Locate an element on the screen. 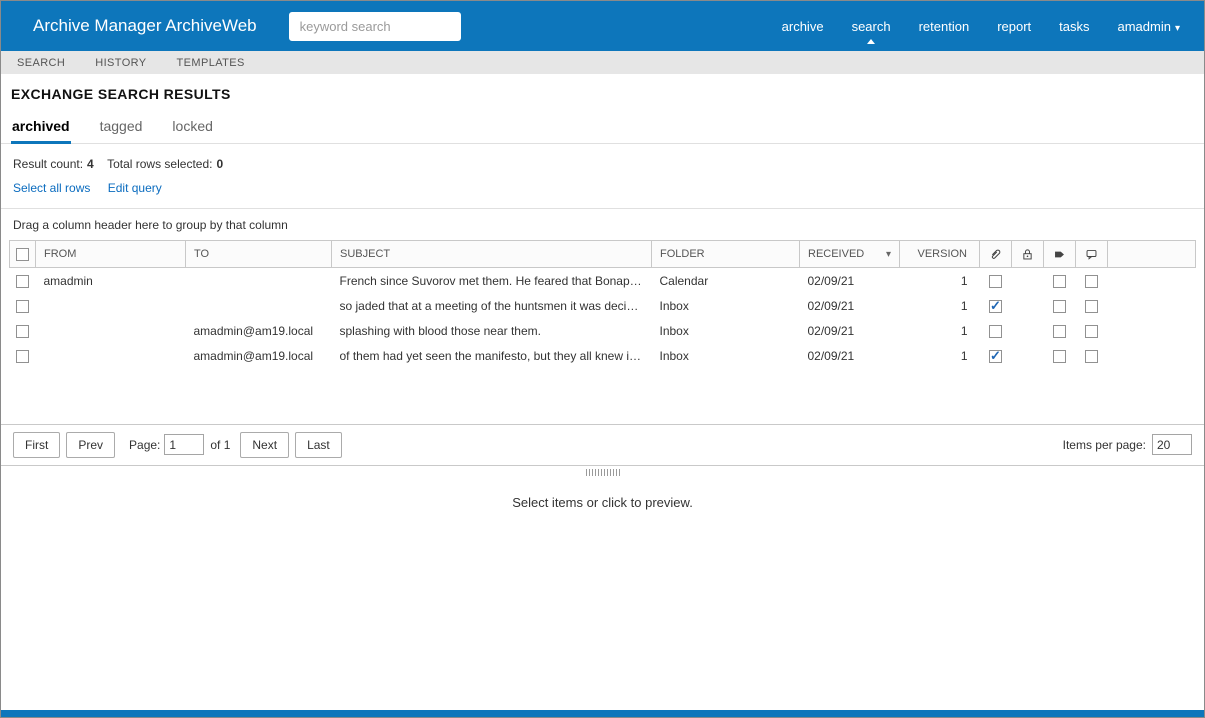 This screenshot has height=718, width=1205. action-links-row: Select all rows Edit query is located at coordinates (602, 190).